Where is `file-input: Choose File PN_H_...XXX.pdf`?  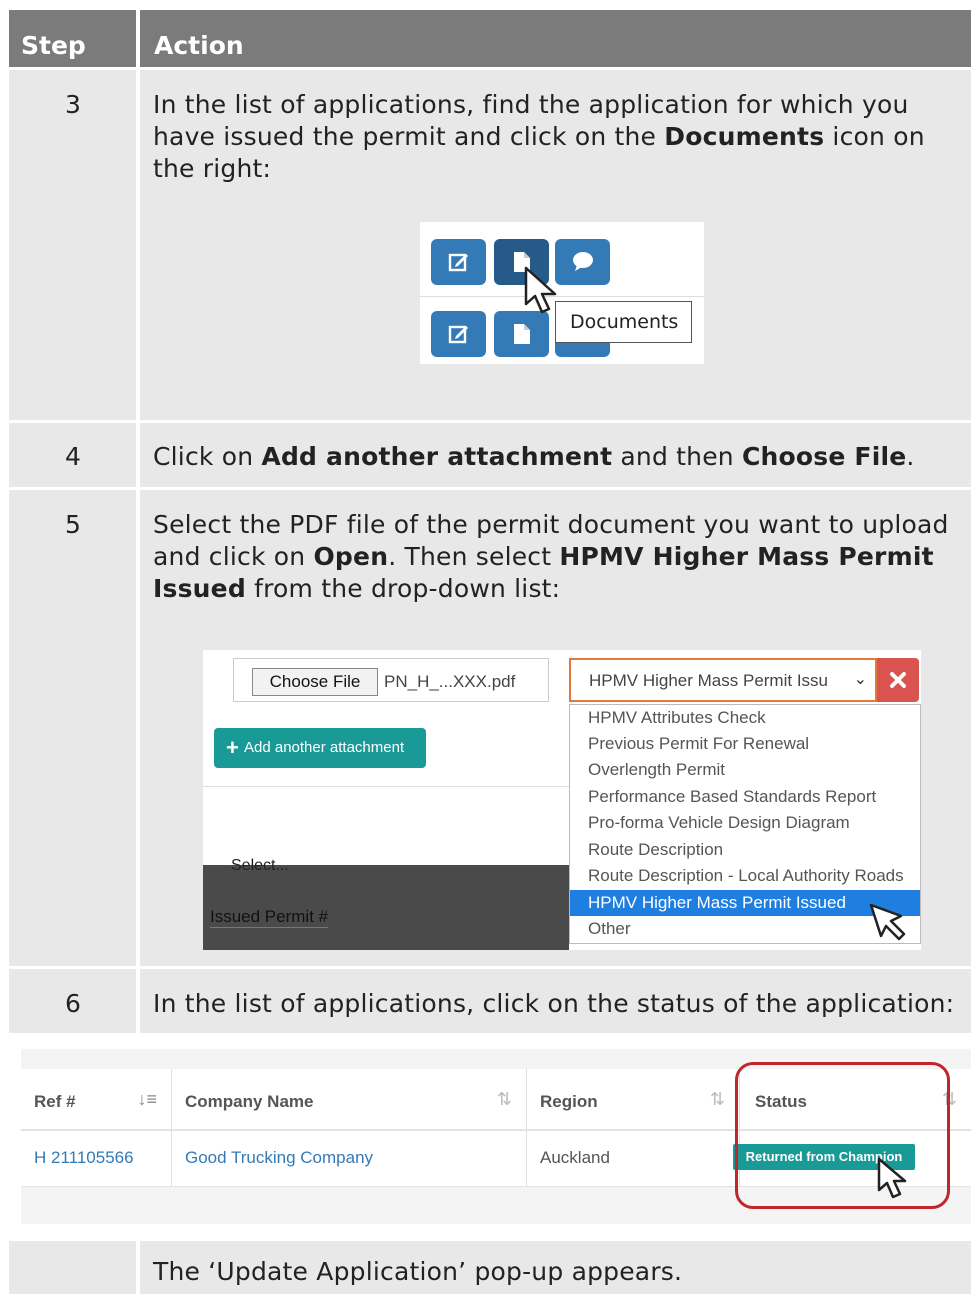 file-input: Choose File PN_H_...XXX.pdf is located at coordinates (391, 680).